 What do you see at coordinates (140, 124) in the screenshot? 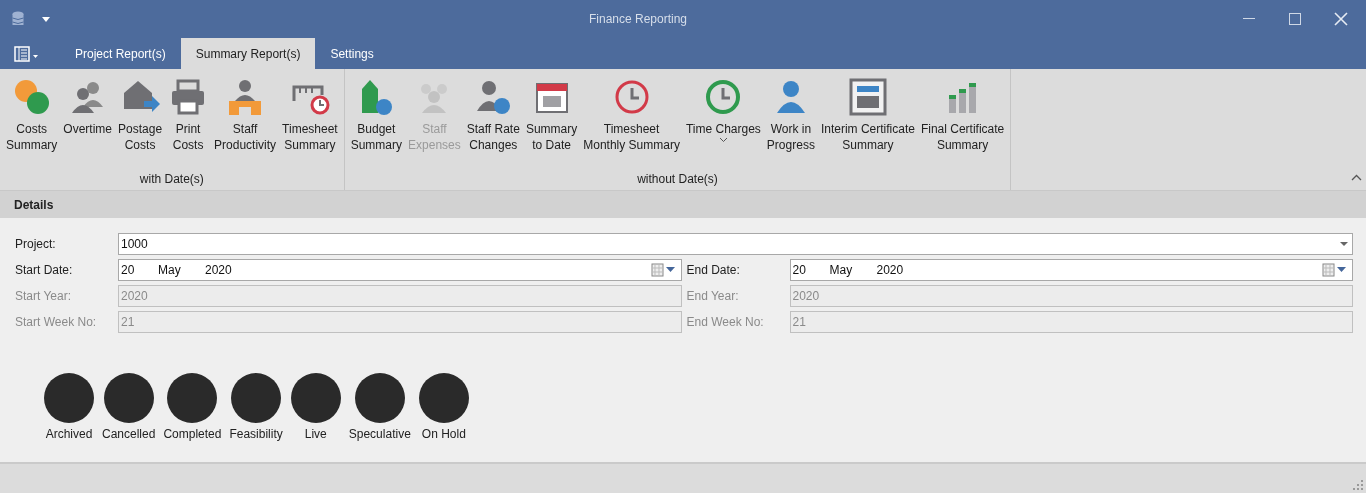
I see `ribbon-button: Postage Costs` at bounding box center [140, 124].